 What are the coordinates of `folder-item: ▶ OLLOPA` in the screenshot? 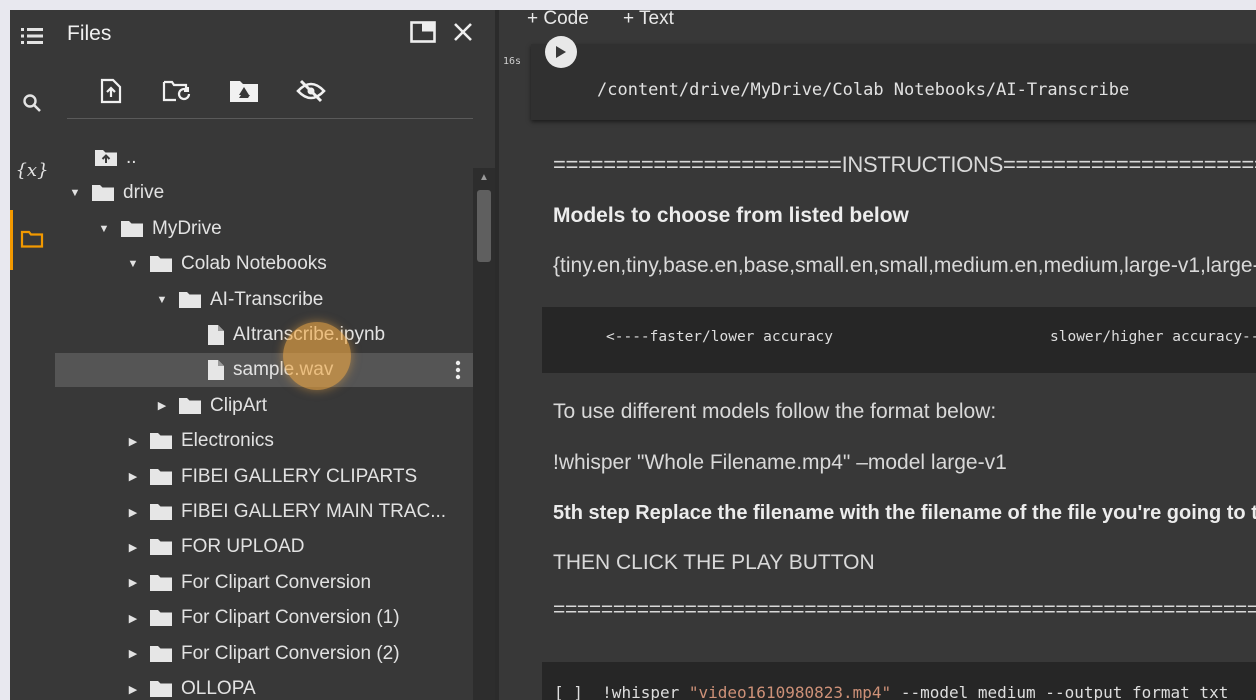 It's located at (265, 686).